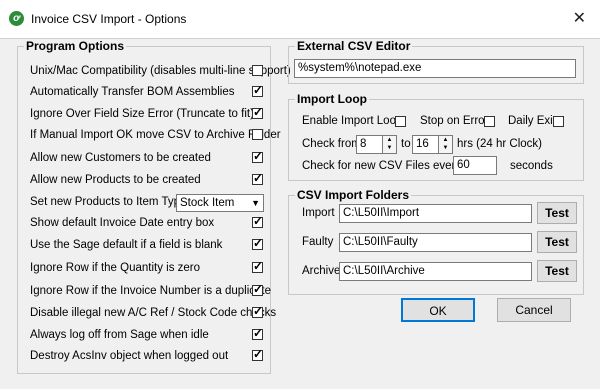 The height and width of the screenshot is (389, 600). I want to click on title-bar: ơ Invoice CSV Import - Options ✕, so click(300, 19).